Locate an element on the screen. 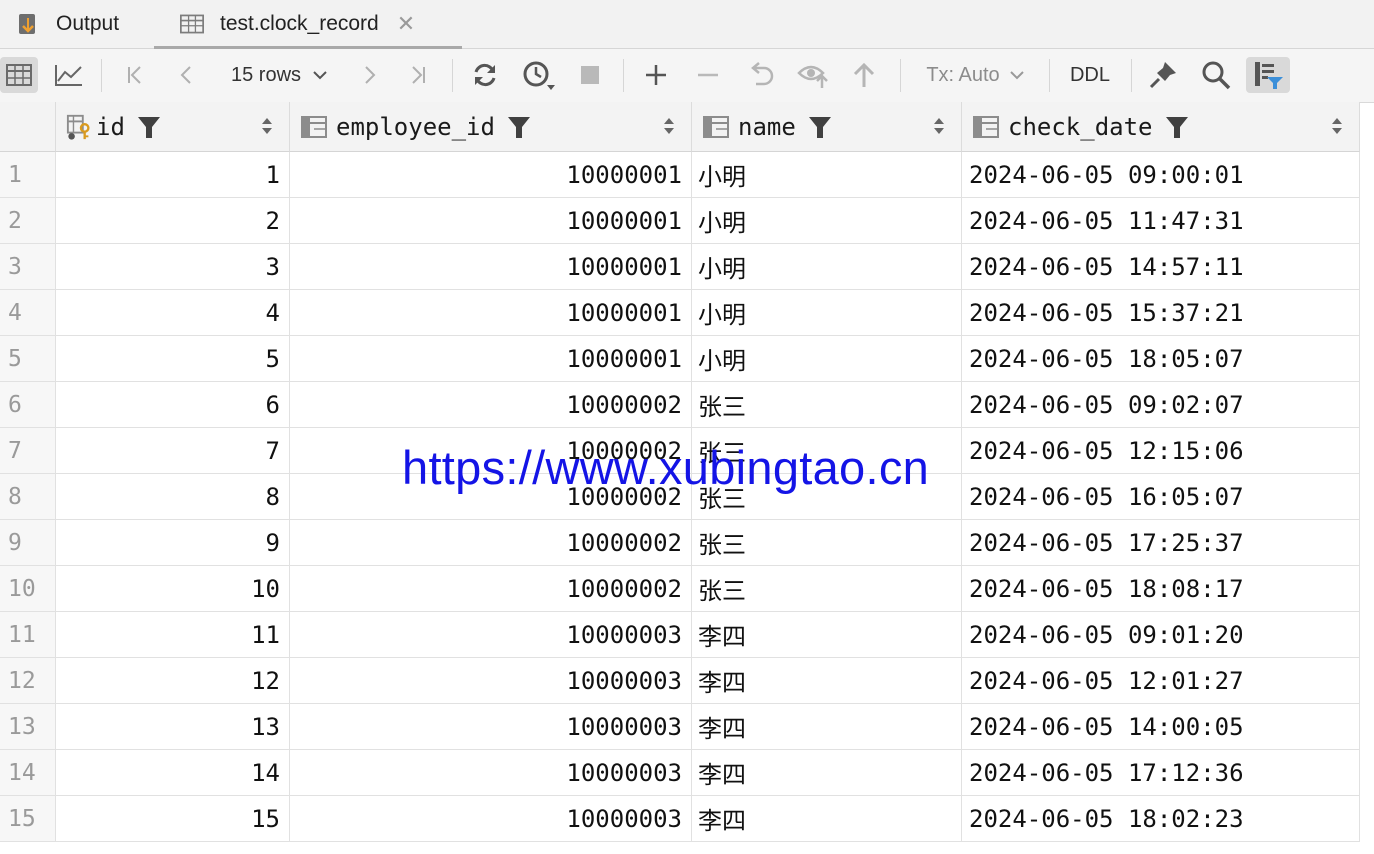 This screenshot has height=854, width=1374. cell-id: 1 is located at coordinates (173, 175).